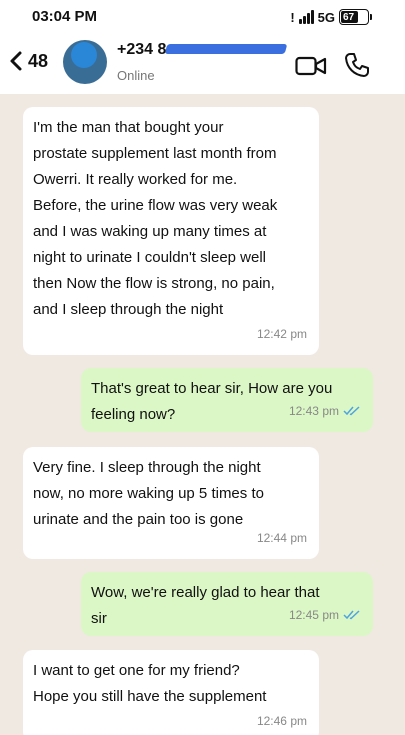 The width and height of the screenshot is (405, 735). I want to click on back-button: 48, so click(28, 61).